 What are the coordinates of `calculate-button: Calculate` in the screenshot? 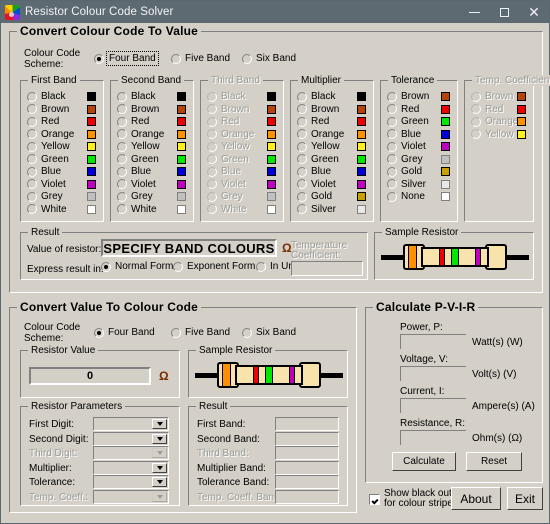 It's located at (424, 461).